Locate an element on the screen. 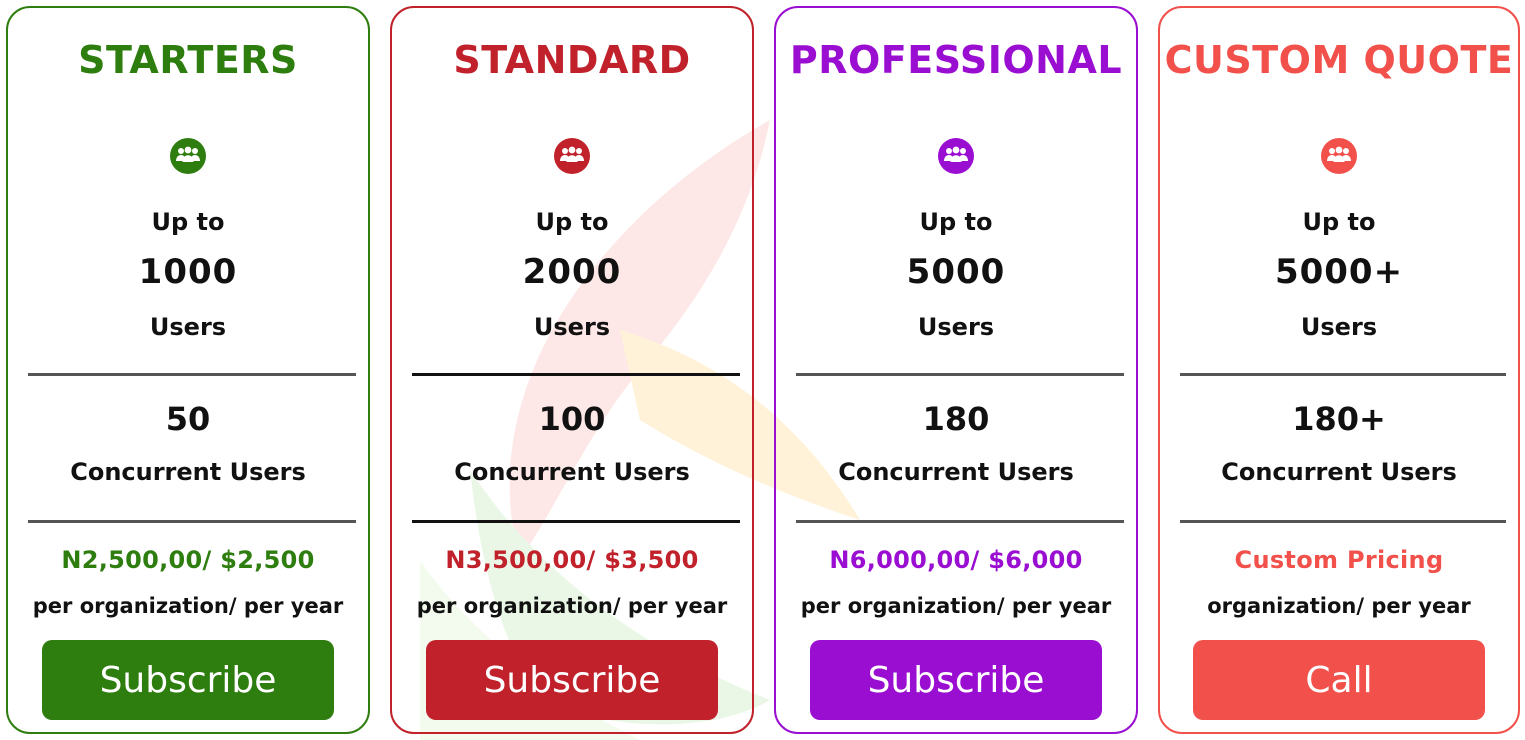 The height and width of the screenshot is (740, 1525). concurrent-users-count: 180+ is located at coordinates (1339, 419).